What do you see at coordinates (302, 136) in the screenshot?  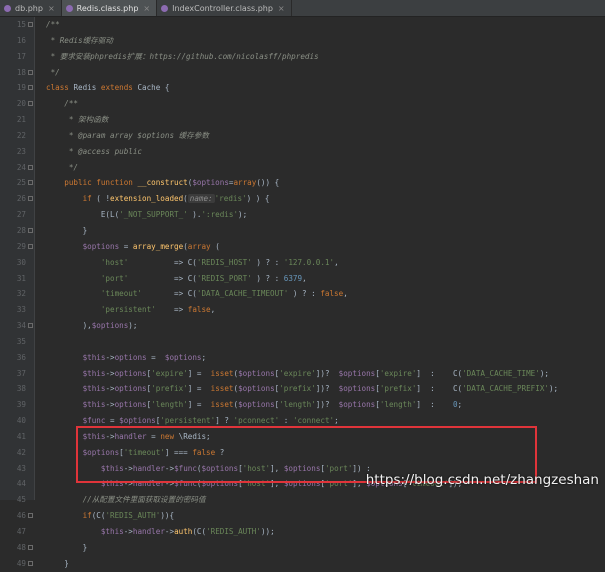 I see `code-line: 22 * @param array $options 缓存参数` at bounding box center [302, 136].